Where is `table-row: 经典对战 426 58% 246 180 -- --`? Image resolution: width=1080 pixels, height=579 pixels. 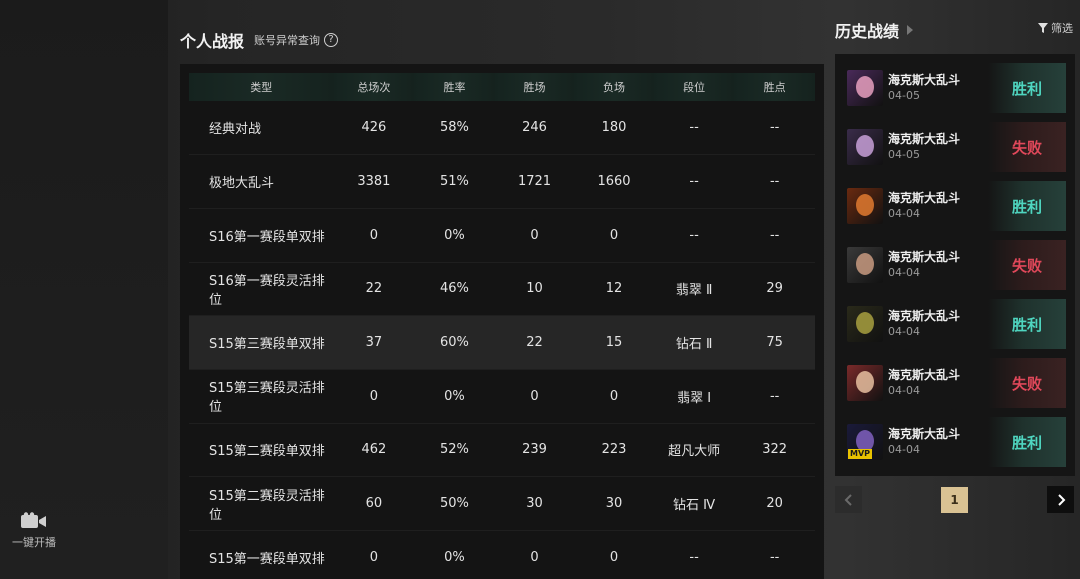
table-row: 经典对战 426 58% 246 180 -- -- is located at coordinates (502, 128).